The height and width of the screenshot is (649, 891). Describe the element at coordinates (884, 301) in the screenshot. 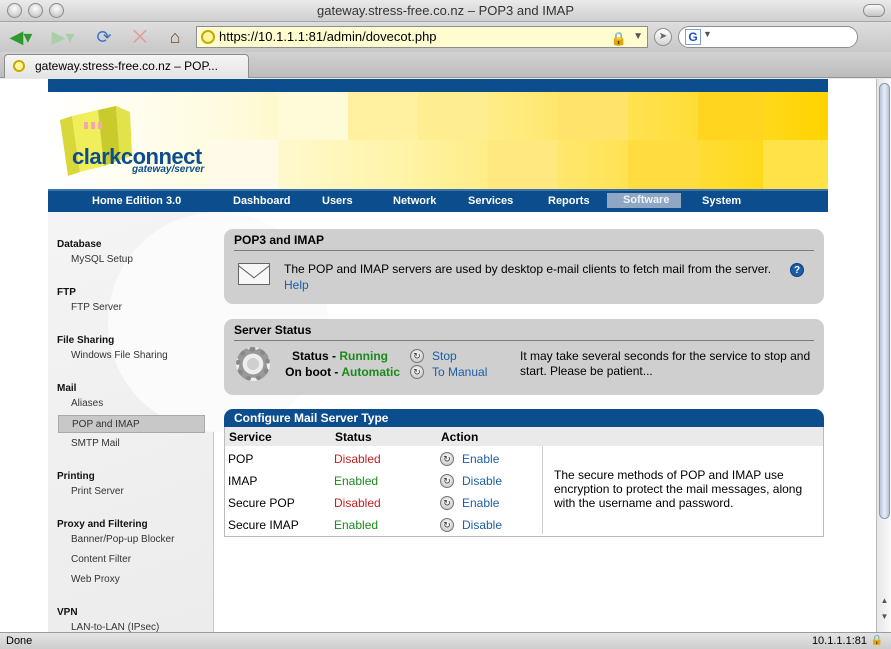

I see `scrollbar-thumb` at that location.